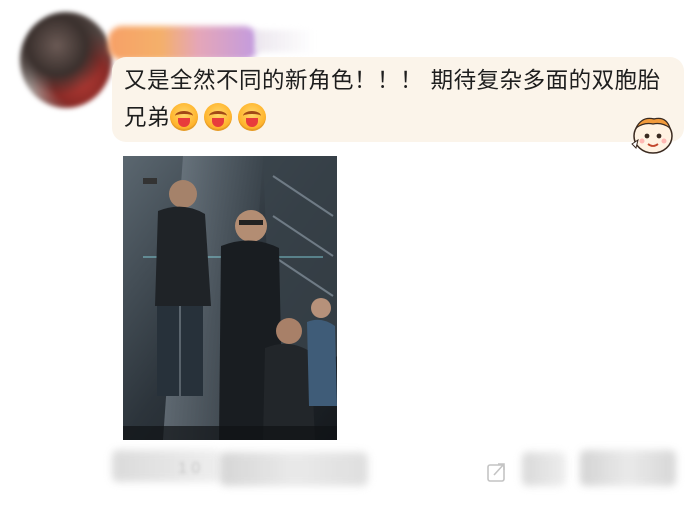  Describe the element at coordinates (167, 466) in the screenshot. I see `footer-timestamp-blurred` at that location.